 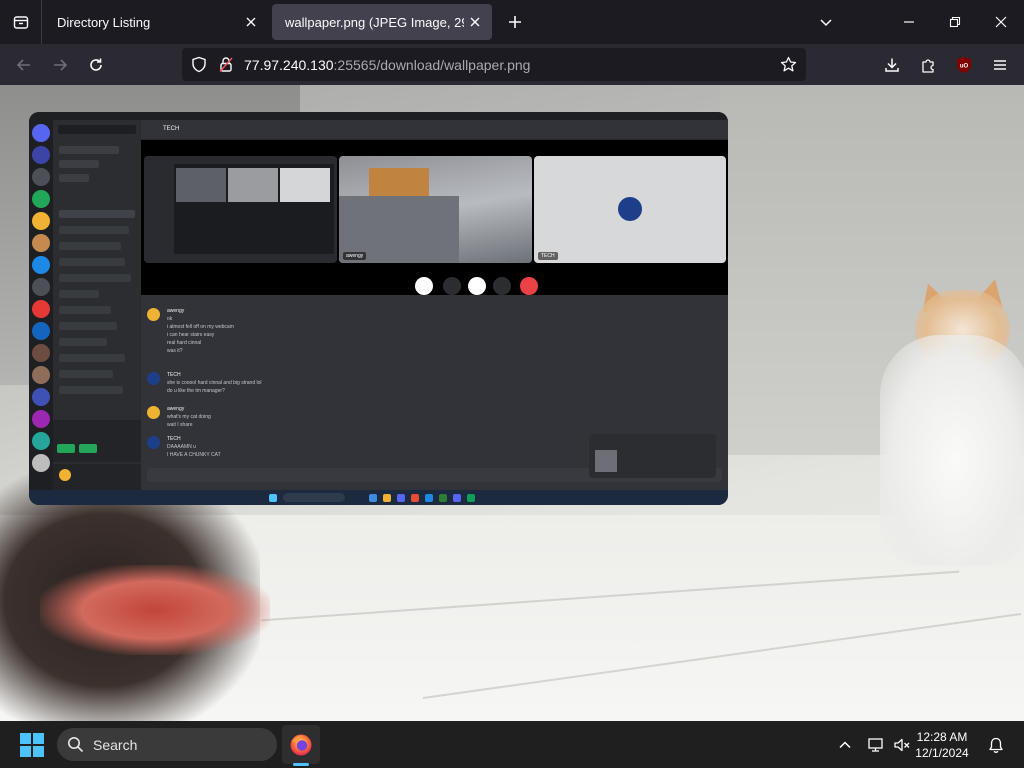 I want to click on show-hidden-icons-button, so click(x=845, y=745).